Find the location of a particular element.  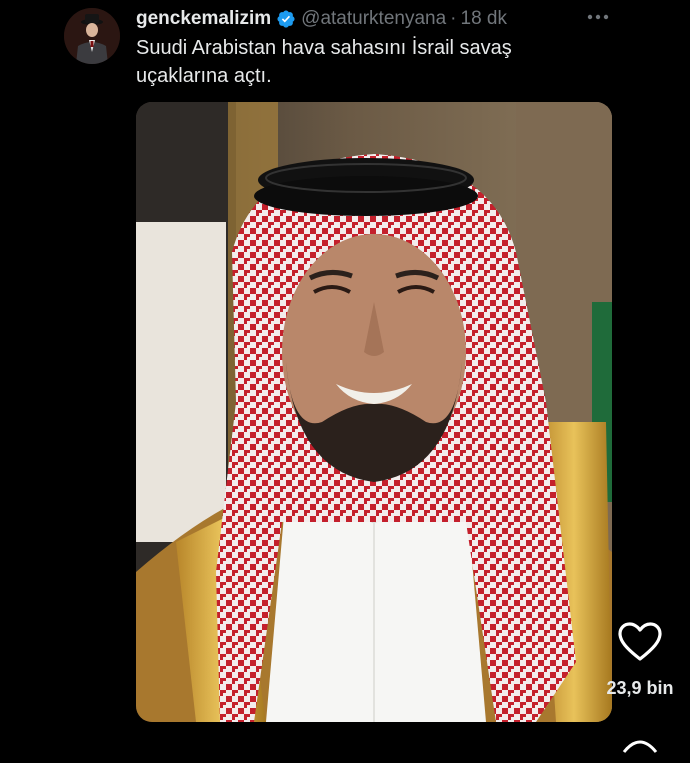

like-count: 23,9 bin is located at coordinates (640, 688).